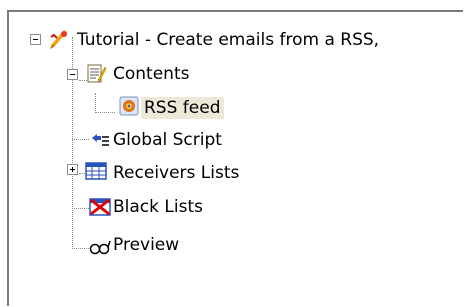 The image size is (464, 307). I want to click on rss-feed-icon, so click(129, 106).